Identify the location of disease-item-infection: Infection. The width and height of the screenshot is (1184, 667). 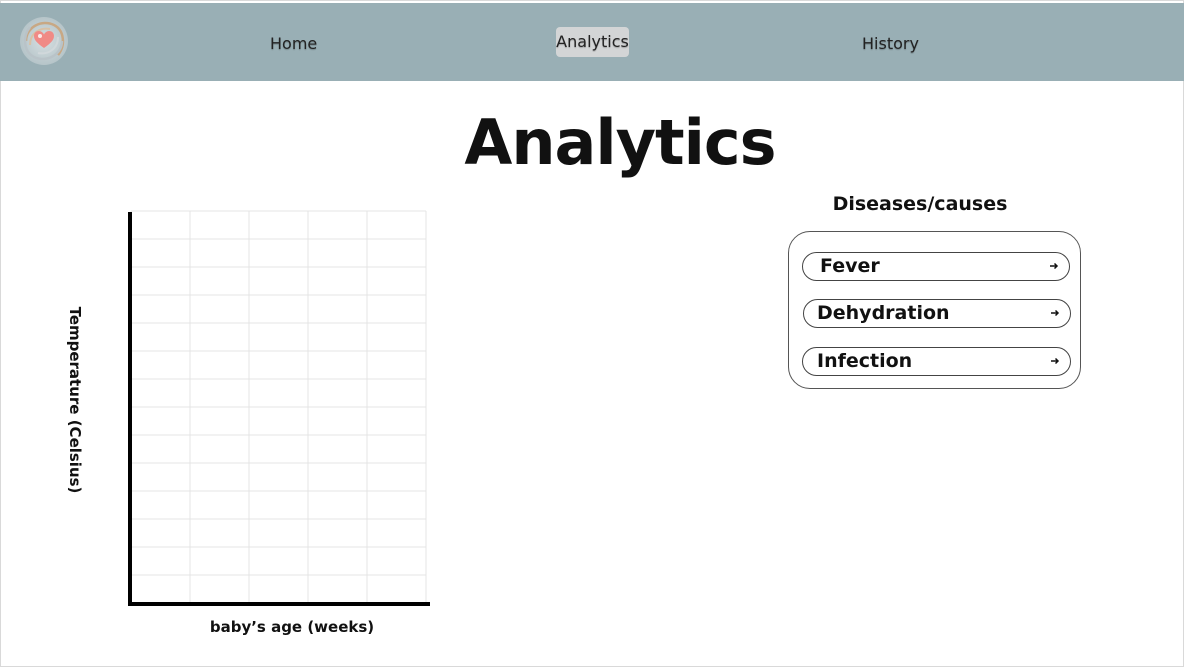
(936, 361).